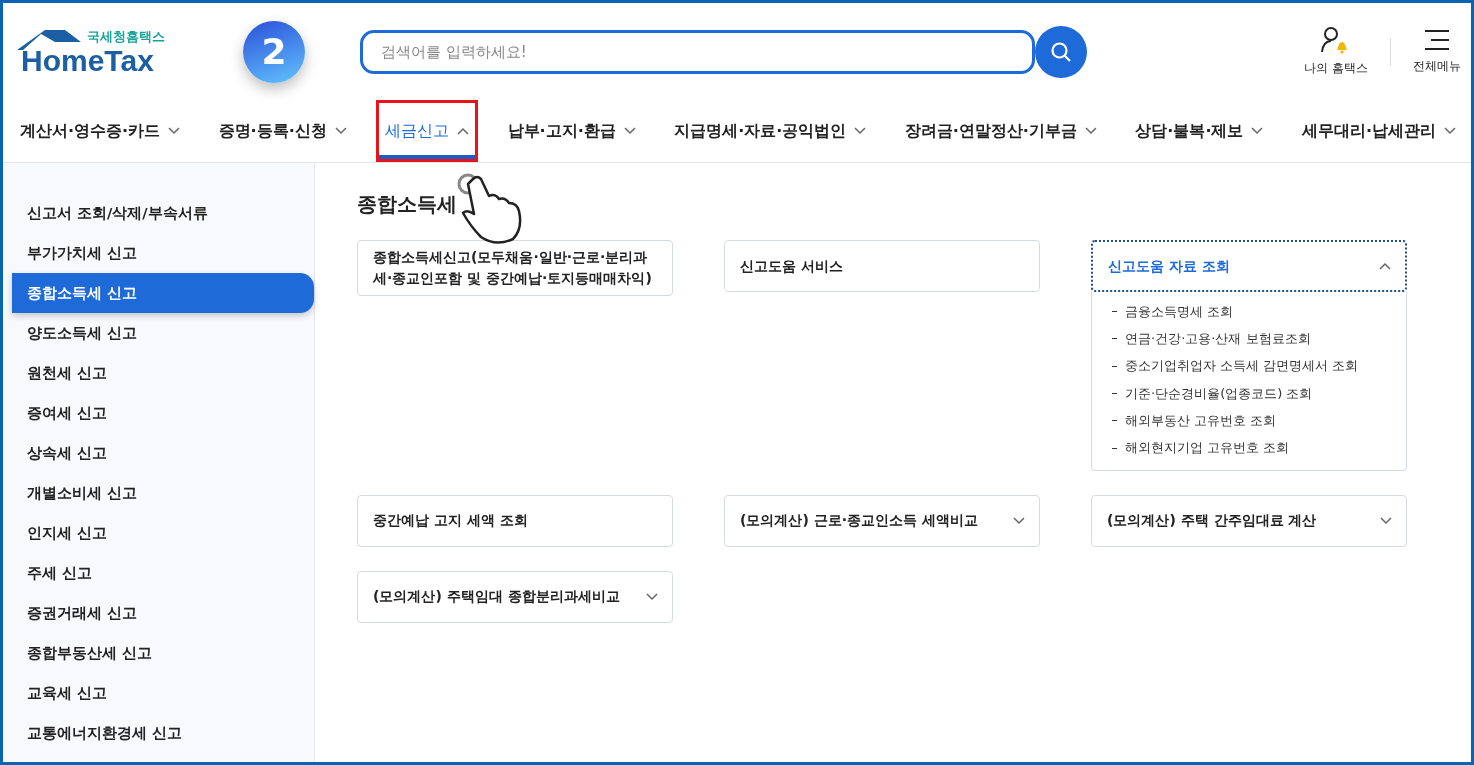  I want to click on link-card: 신고도움 서비스, so click(882, 266).